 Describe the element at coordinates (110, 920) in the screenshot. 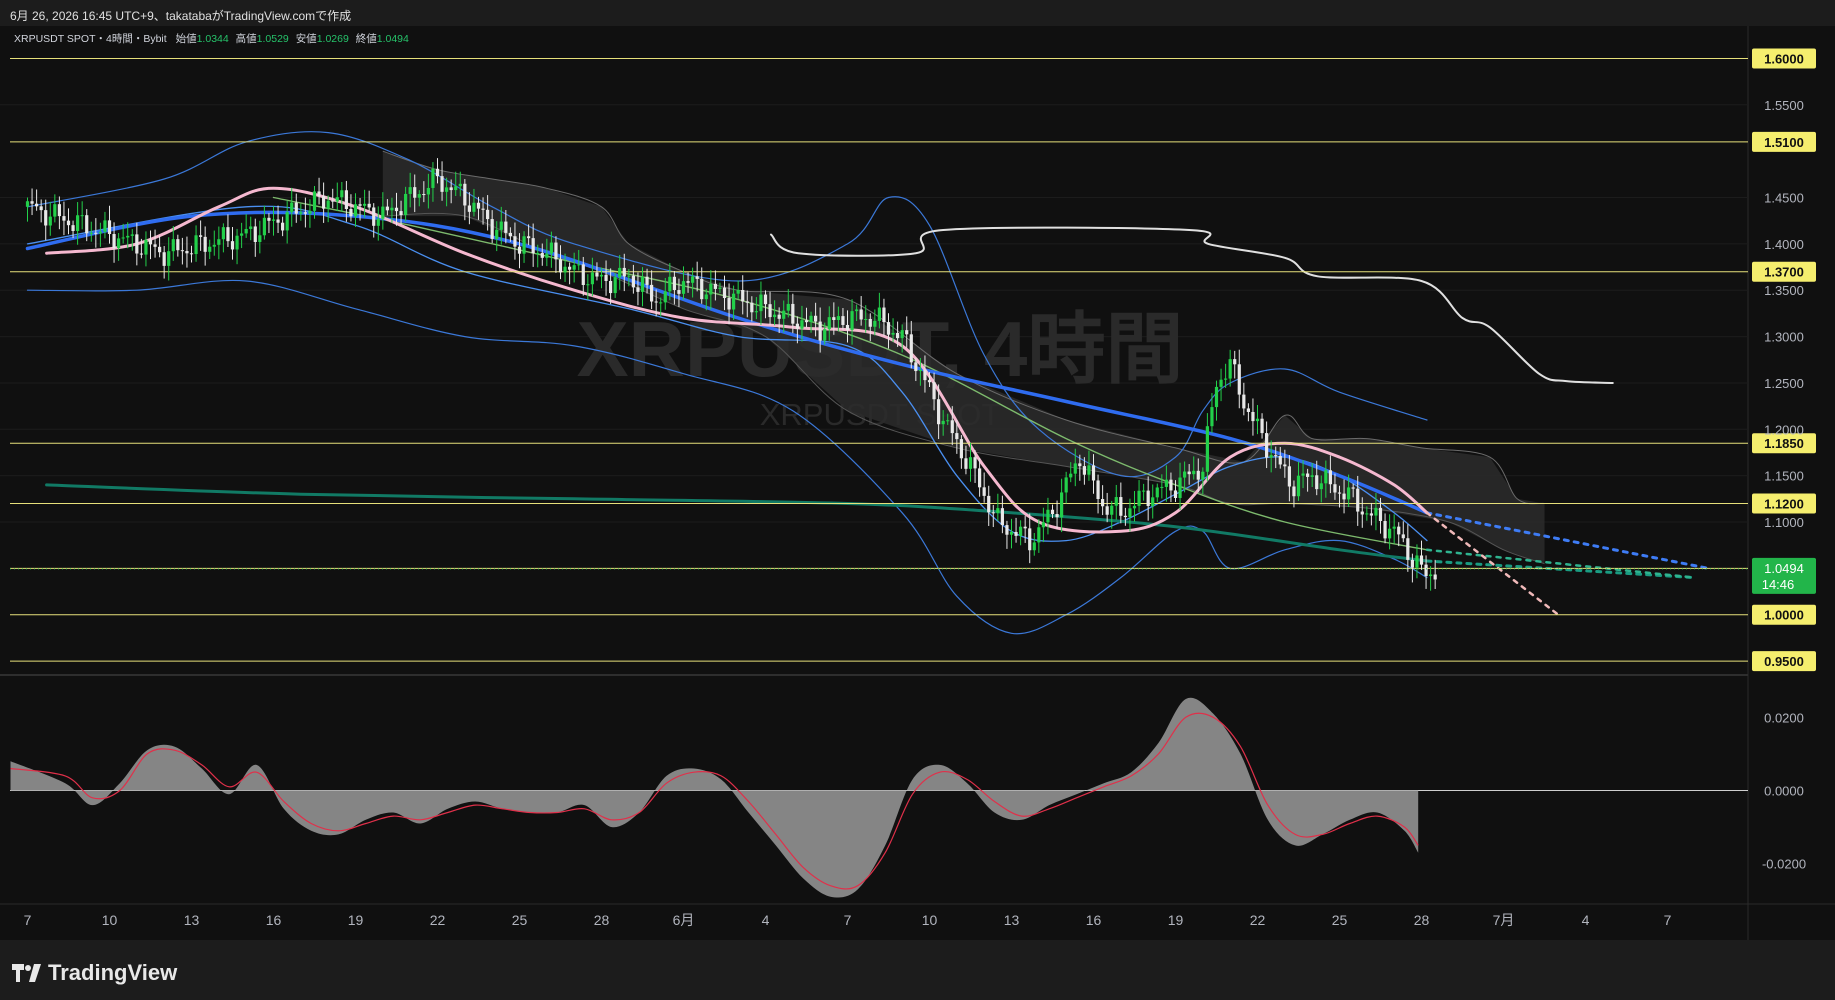

I see `time-label-1: 10` at that location.